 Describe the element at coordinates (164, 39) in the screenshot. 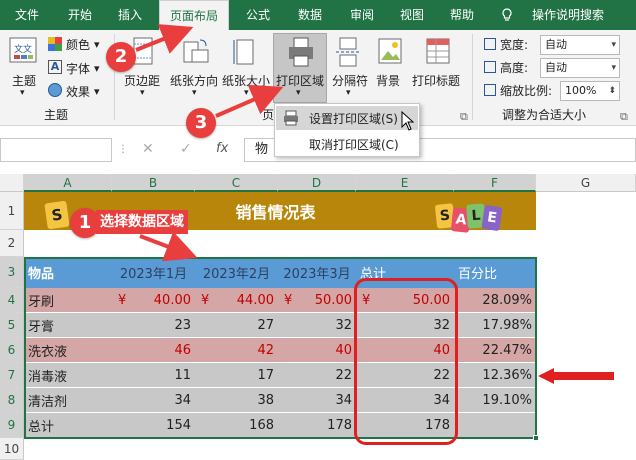

I see `arrow-to-tab` at that location.